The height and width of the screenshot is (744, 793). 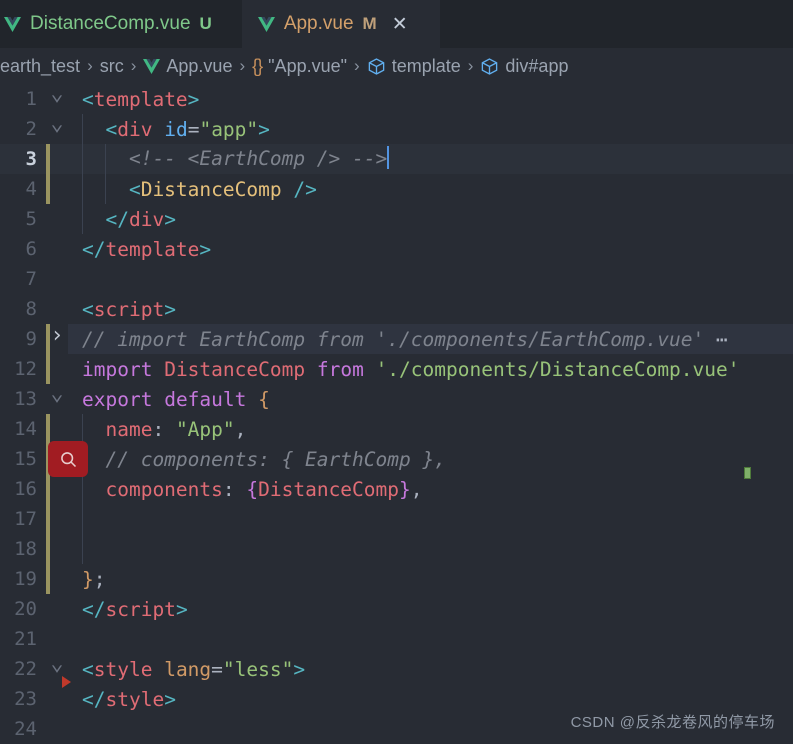 I want to click on editor-tab-distancecomp-vue: DistanceComp.vue U, so click(x=121, y=24).